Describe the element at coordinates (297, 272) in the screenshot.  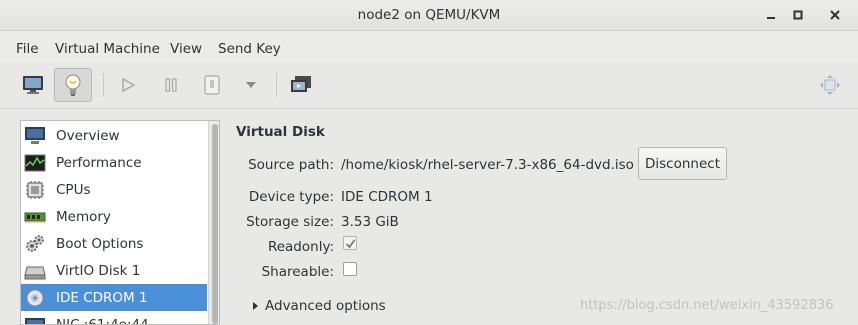
I see `shareable-label: Shareable:` at that location.